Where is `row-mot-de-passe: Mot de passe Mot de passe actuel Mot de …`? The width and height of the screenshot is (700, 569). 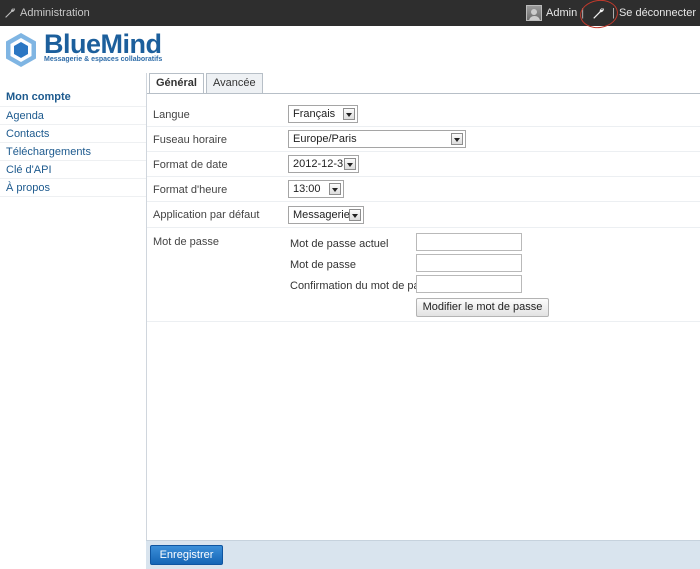
row-mot-de-passe: Mot de passe Mot de passe actuel Mot de … is located at coordinates (423, 275).